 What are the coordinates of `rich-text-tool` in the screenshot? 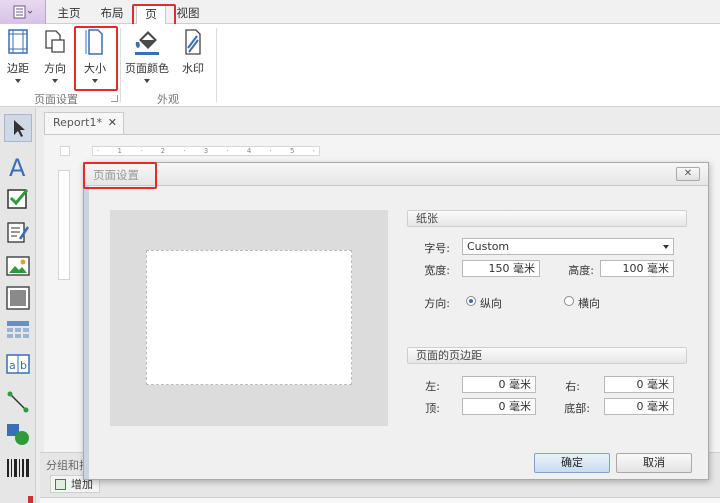 It's located at (18, 232).